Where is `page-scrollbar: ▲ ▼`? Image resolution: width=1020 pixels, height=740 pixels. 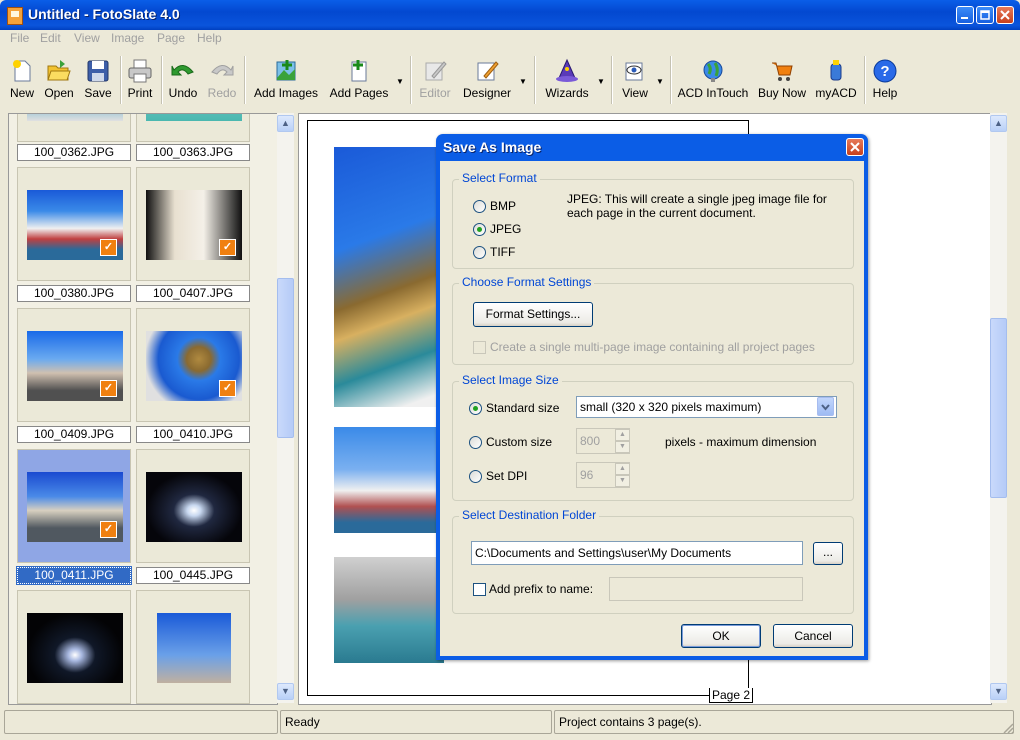
page-scrollbar: ▲ ▼ is located at coordinates (998, 408).